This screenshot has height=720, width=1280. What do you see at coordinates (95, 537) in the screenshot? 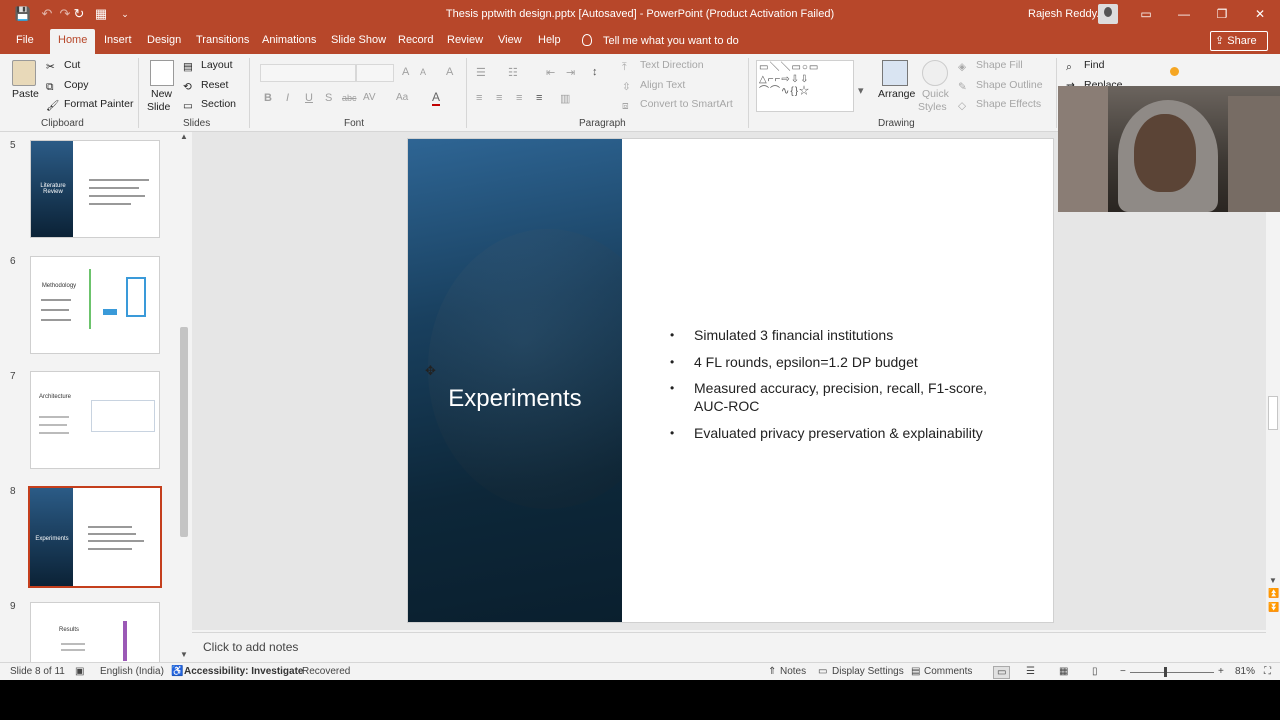
I see `slide-thumbnail-8: Experiments` at bounding box center [95, 537].